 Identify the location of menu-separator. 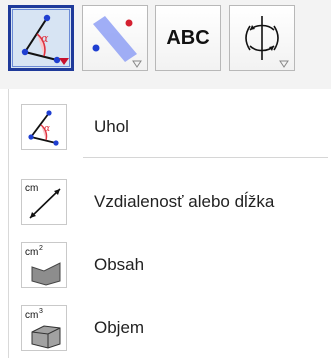
(205, 157).